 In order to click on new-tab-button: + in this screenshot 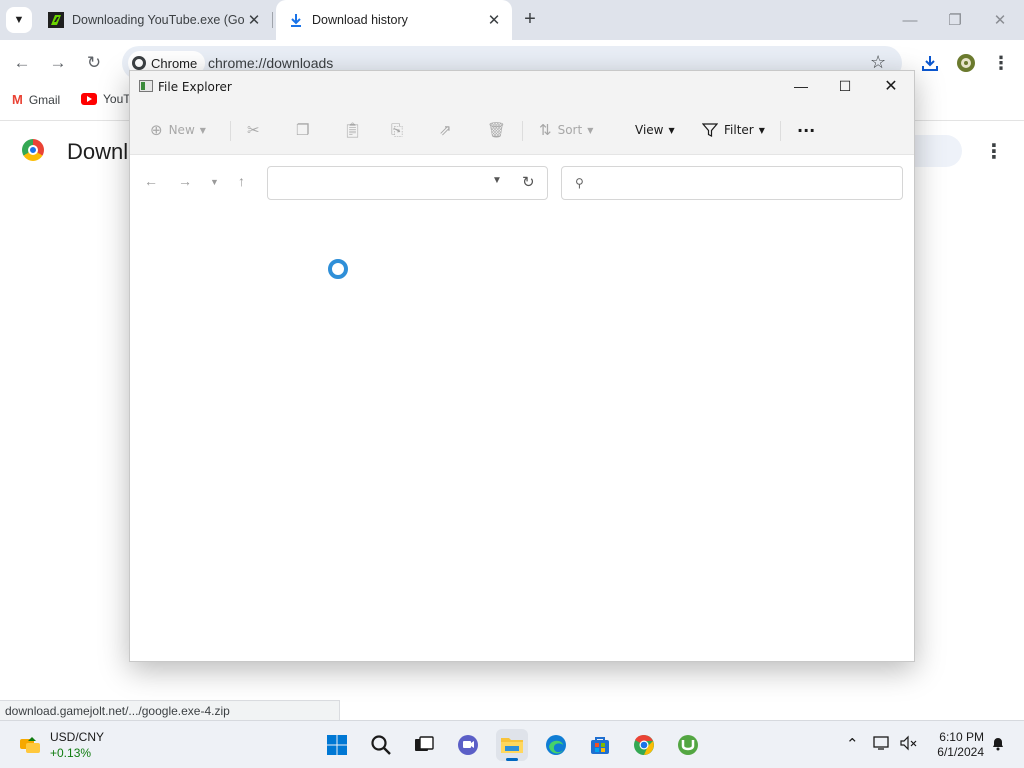, I will do `click(530, 20)`.